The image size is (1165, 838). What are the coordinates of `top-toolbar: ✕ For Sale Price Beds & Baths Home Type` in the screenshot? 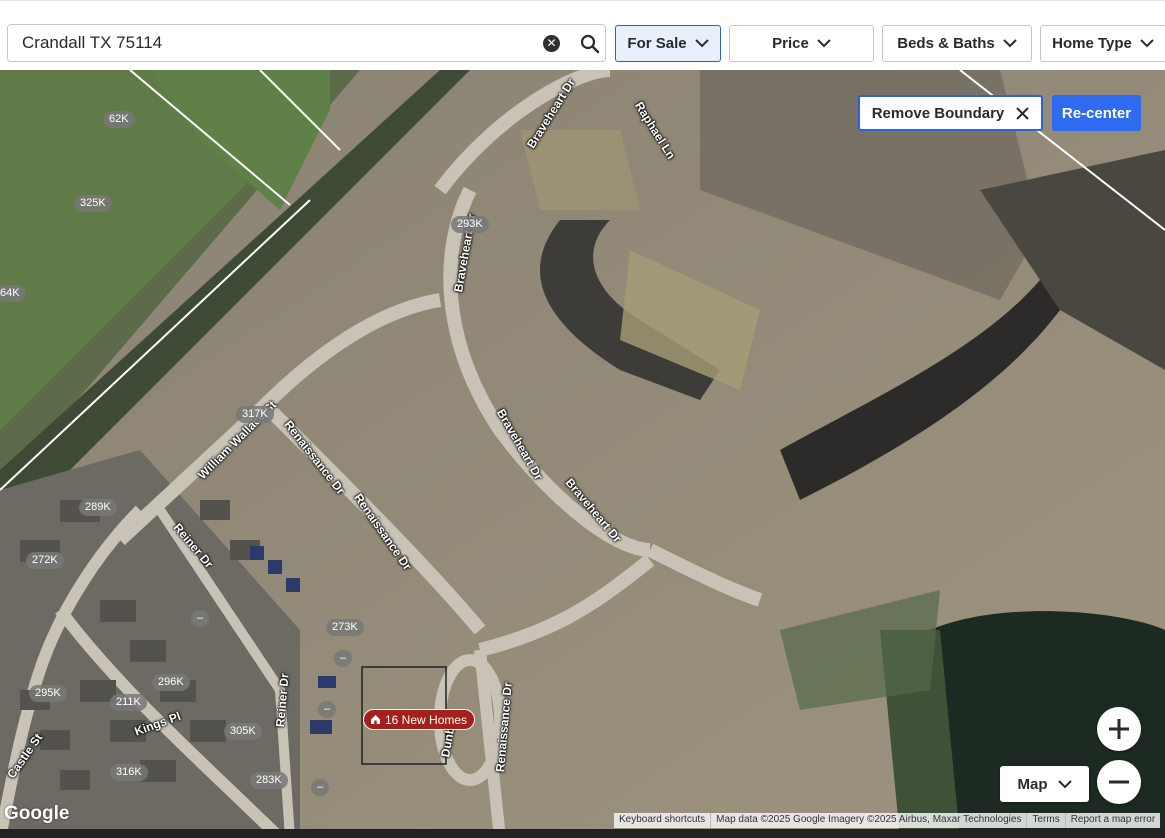 It's located at (582, 35).